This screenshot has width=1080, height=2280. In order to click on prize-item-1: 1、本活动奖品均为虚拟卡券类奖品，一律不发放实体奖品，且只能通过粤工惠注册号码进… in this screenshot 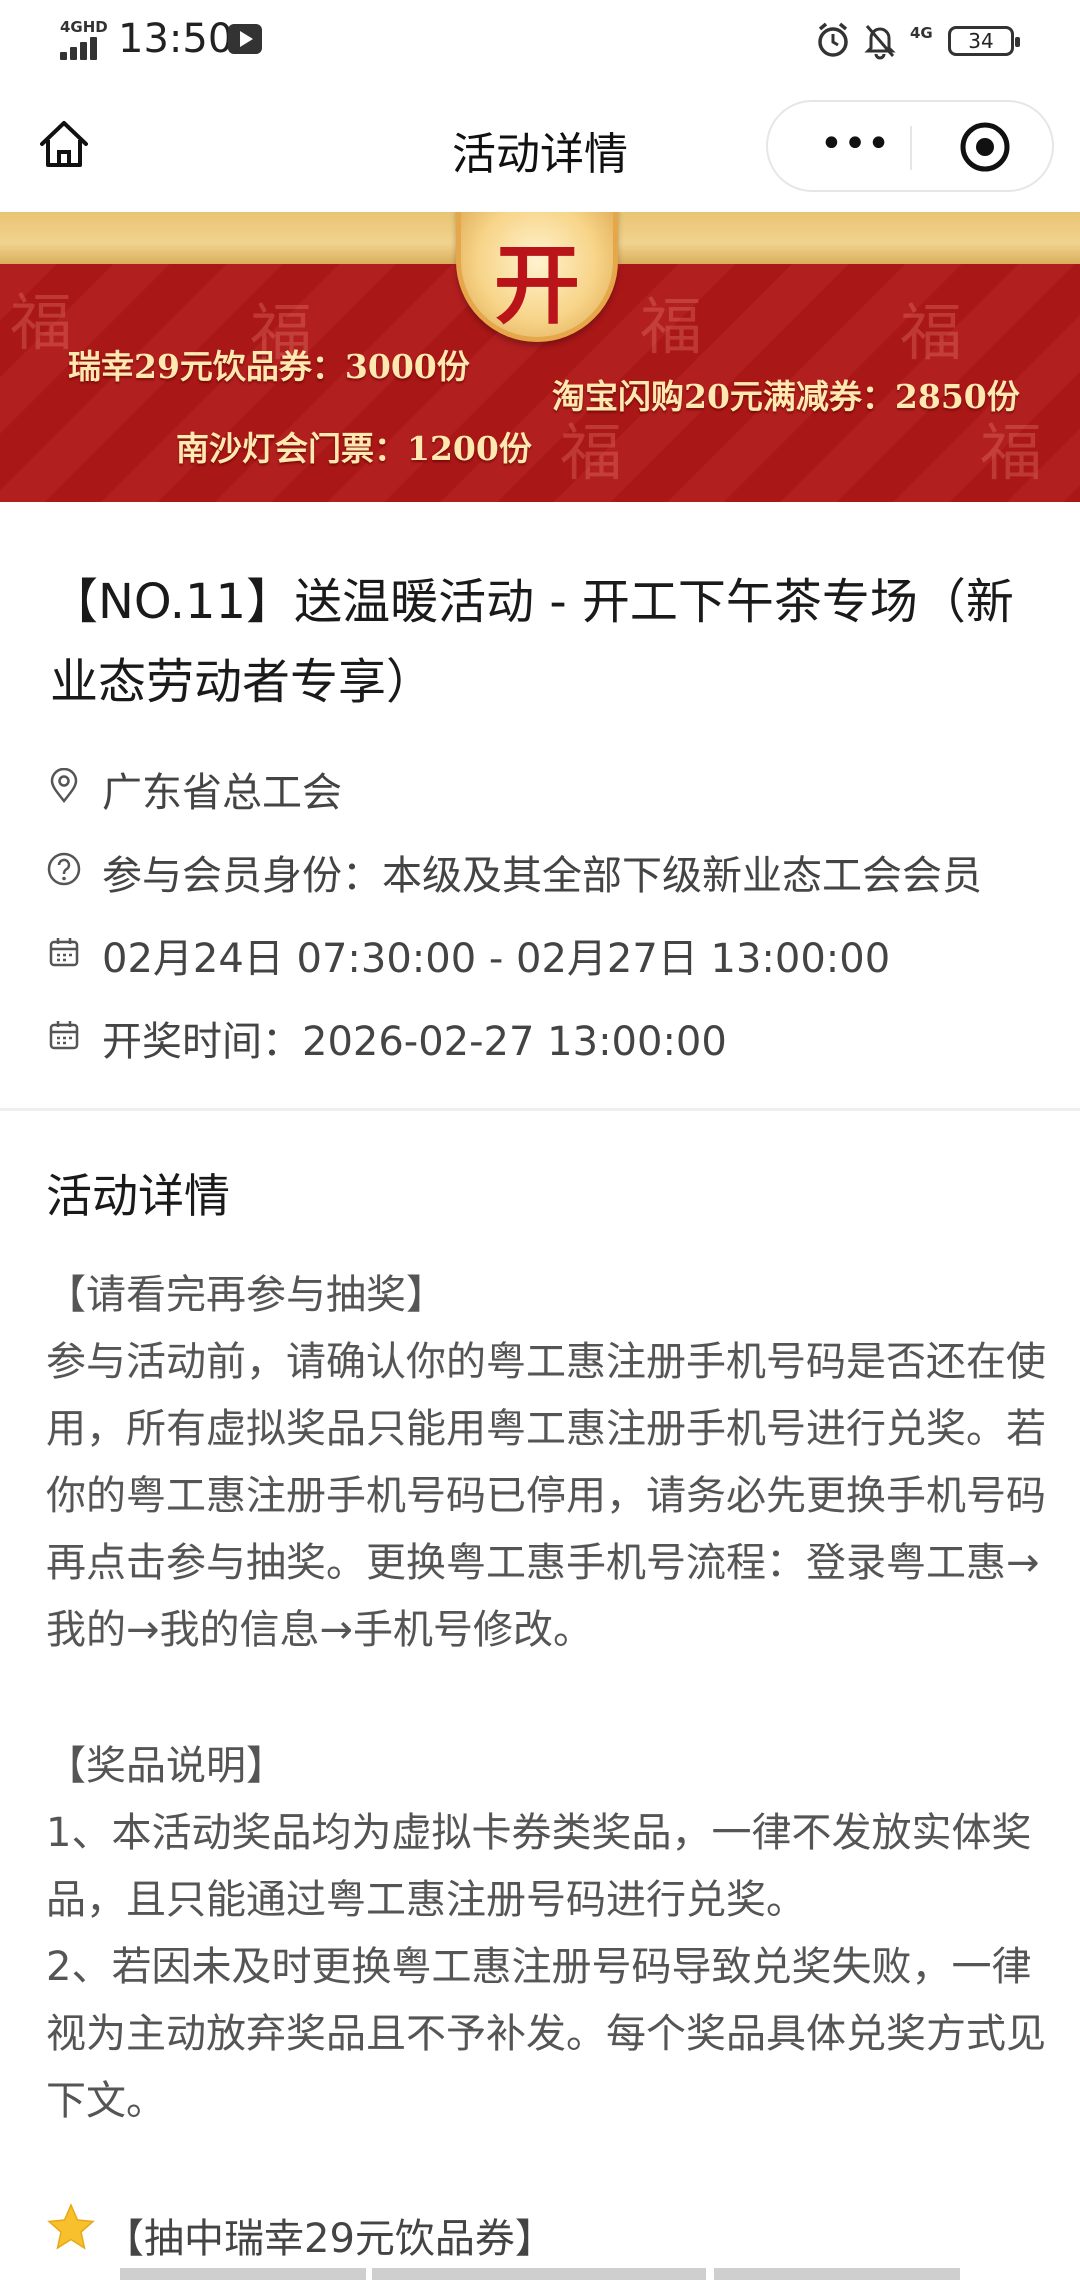, I will do `click(539, 1866)`.